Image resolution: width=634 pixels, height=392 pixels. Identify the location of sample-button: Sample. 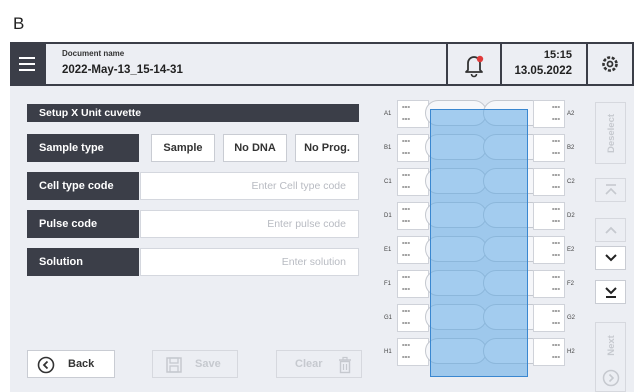
(183, 148).